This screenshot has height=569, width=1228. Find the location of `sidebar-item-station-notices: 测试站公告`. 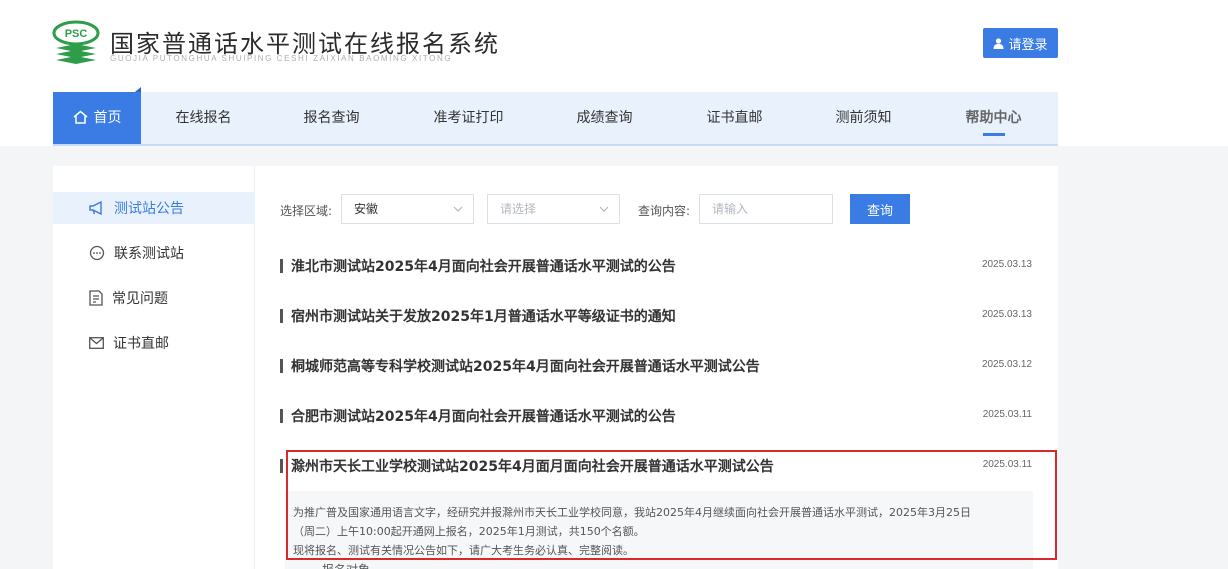

sidebar-item-station-notices: 测试站公告 is located at coordinates (154, 208).